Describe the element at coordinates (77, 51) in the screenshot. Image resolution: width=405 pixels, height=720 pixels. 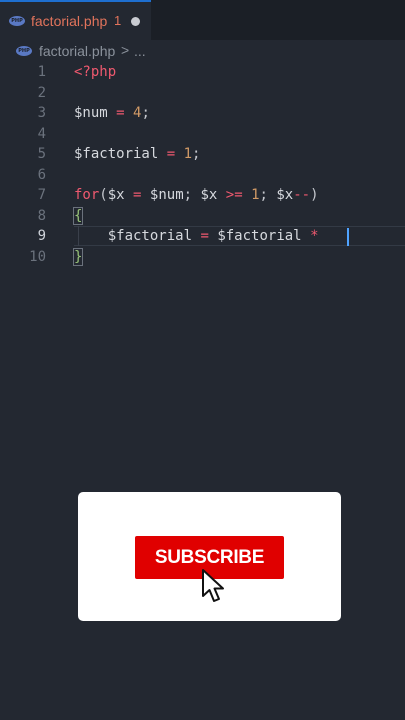
I see `breadcrumb-file: factorial.php` at that location.